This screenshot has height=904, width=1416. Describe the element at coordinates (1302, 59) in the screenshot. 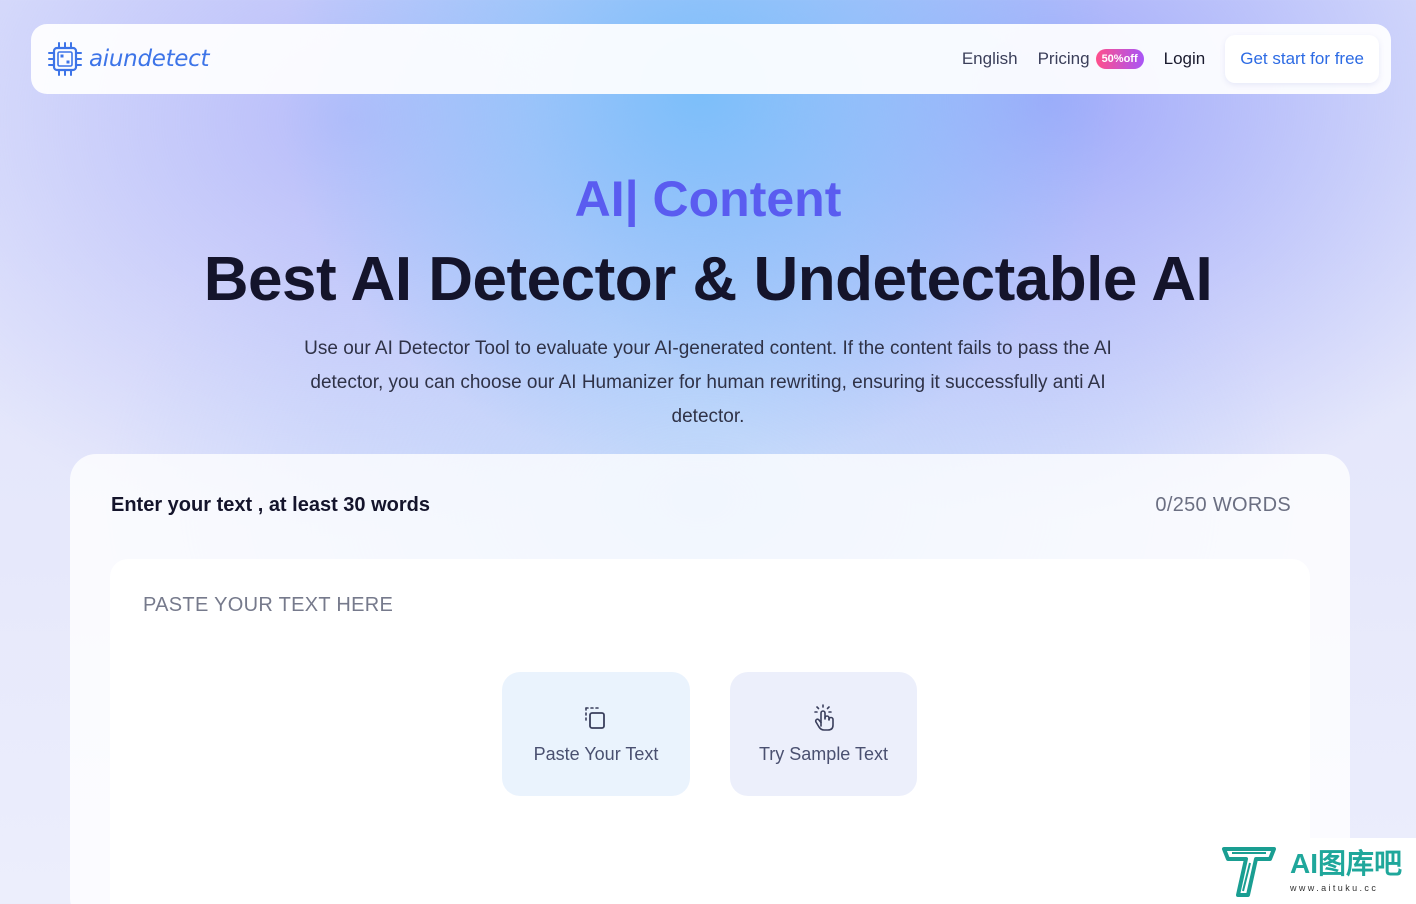

I see `get-started-button: Get start for free` at that location.